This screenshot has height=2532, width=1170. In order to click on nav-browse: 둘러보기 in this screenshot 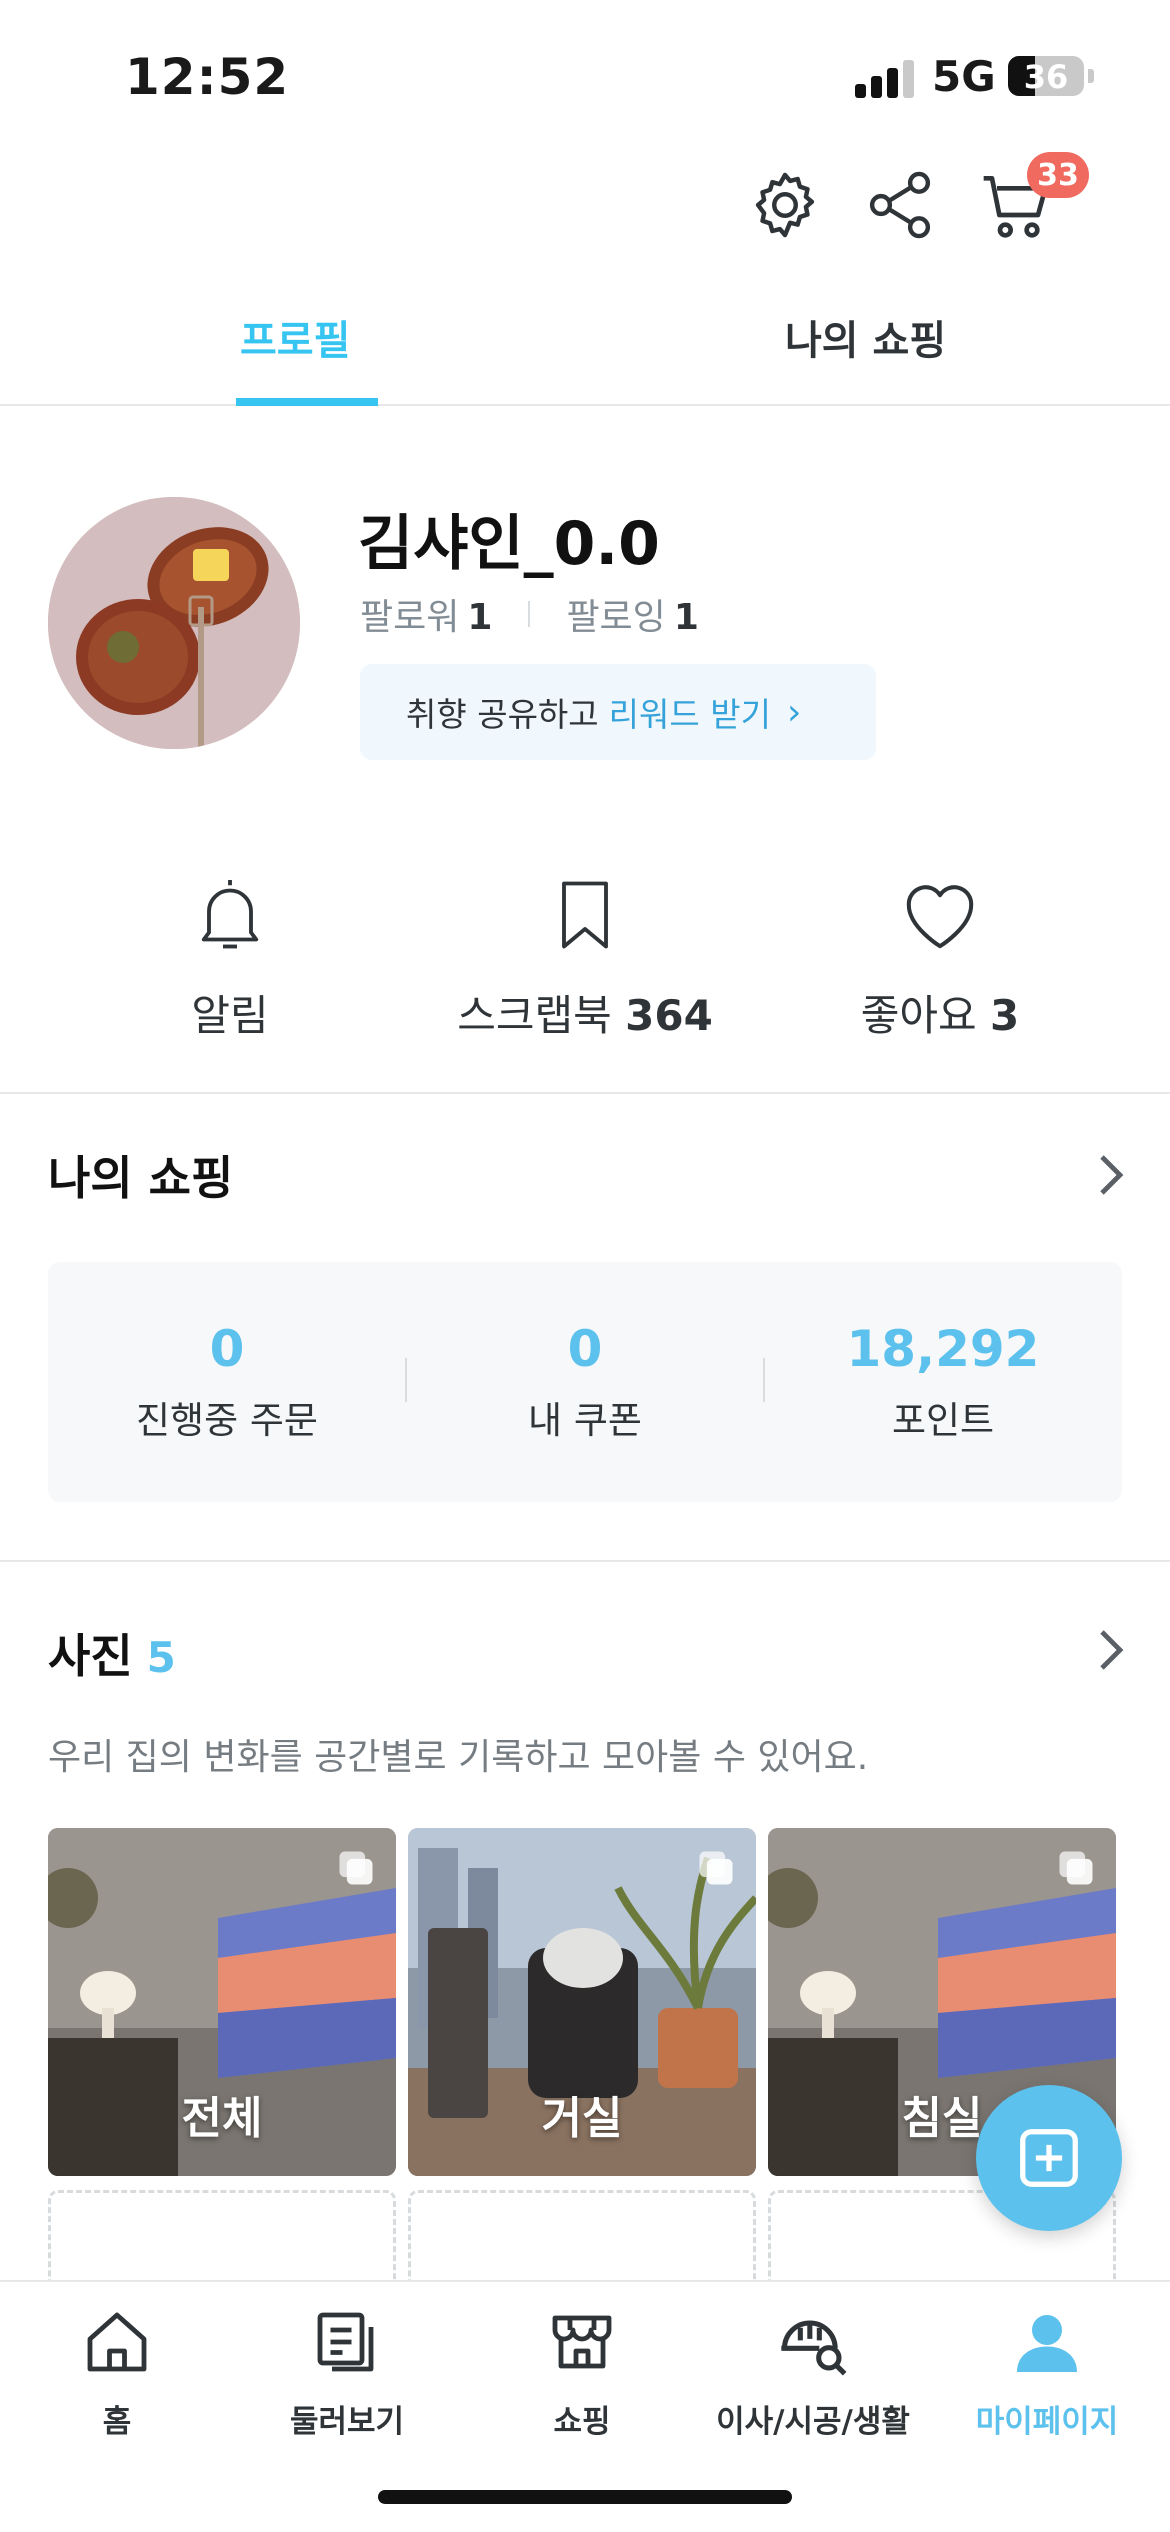, I will do `click(347, 2371)`.